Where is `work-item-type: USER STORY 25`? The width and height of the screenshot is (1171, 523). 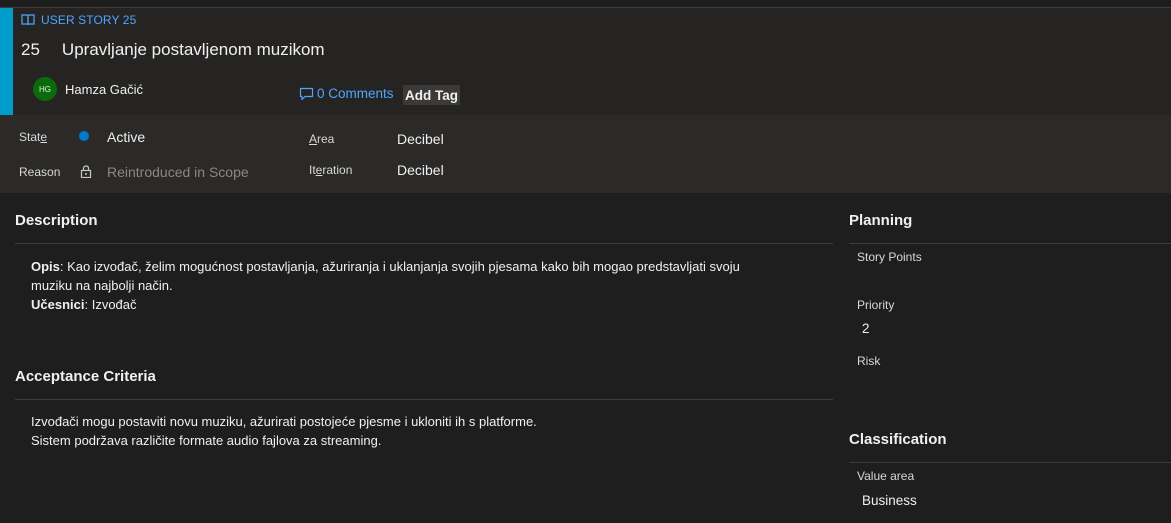 work-item-type: USER STORY 25 is located at coordinates (78, 20).